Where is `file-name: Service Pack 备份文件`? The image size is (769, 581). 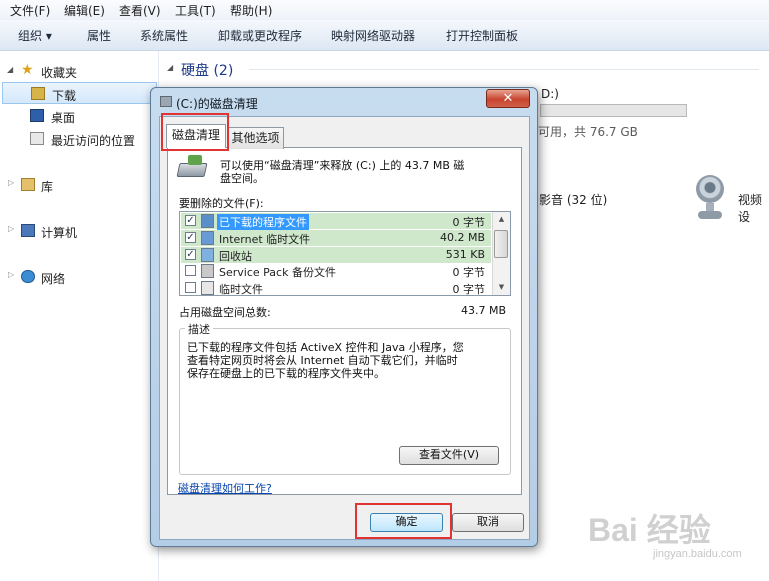 file-name: Service Pack 备份文件 is located at coordinates (277, 273).